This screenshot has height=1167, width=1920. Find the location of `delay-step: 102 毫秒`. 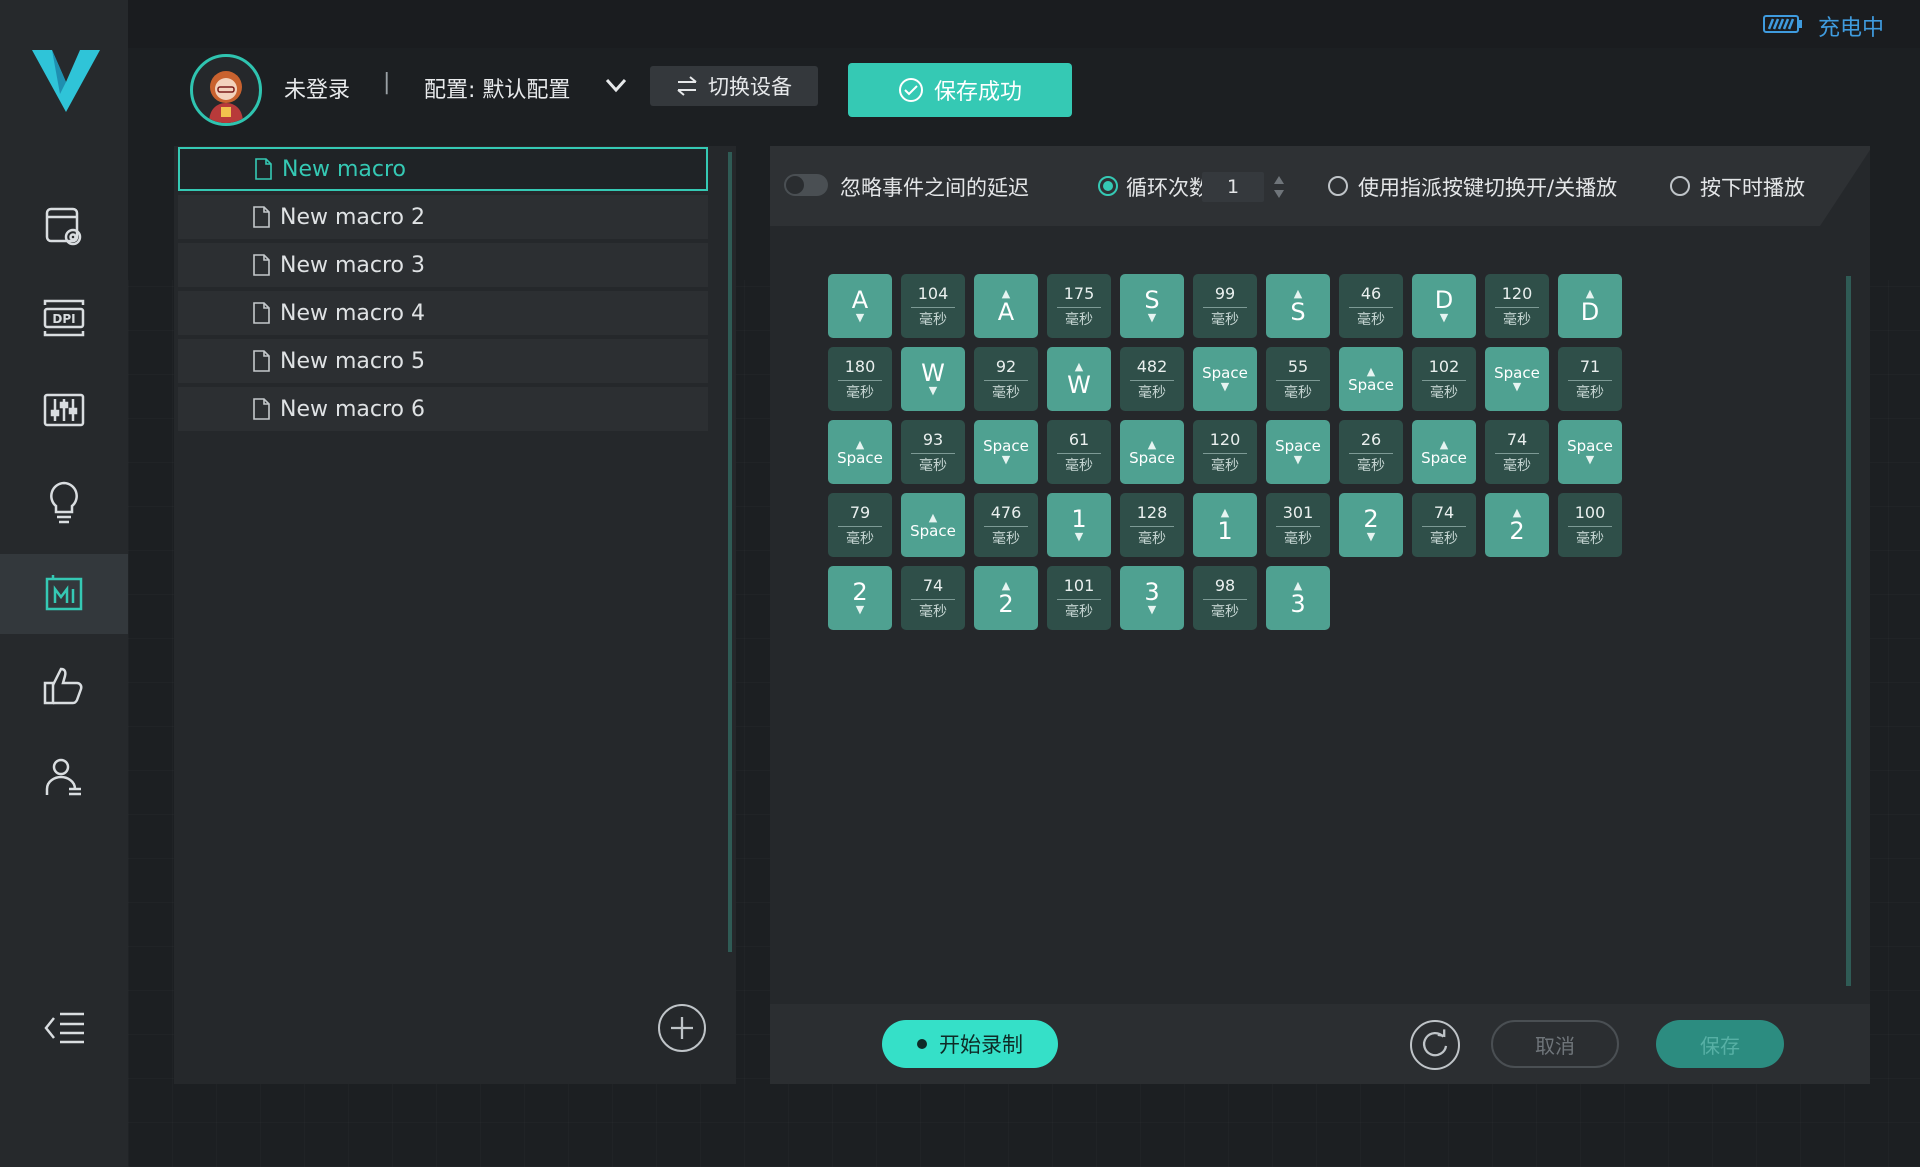

delay-step: 102 毫秒 is located at coordinates (1444, 379).